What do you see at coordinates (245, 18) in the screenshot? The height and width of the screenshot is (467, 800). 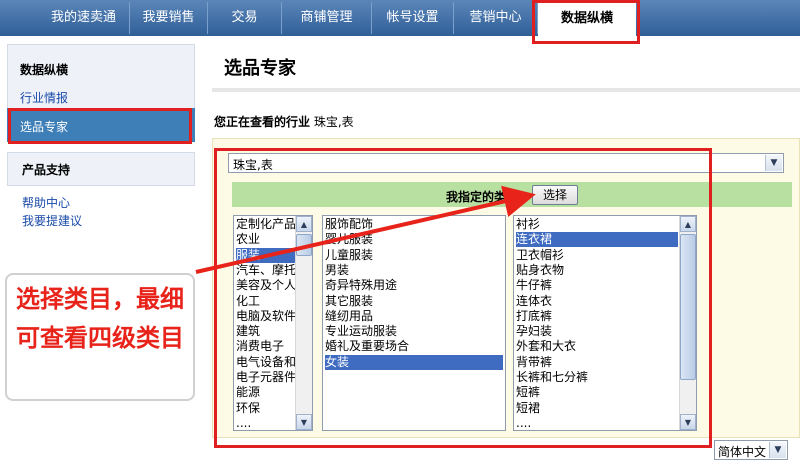 I see `tab-trade: 交易` at bounding box center [245, 18].